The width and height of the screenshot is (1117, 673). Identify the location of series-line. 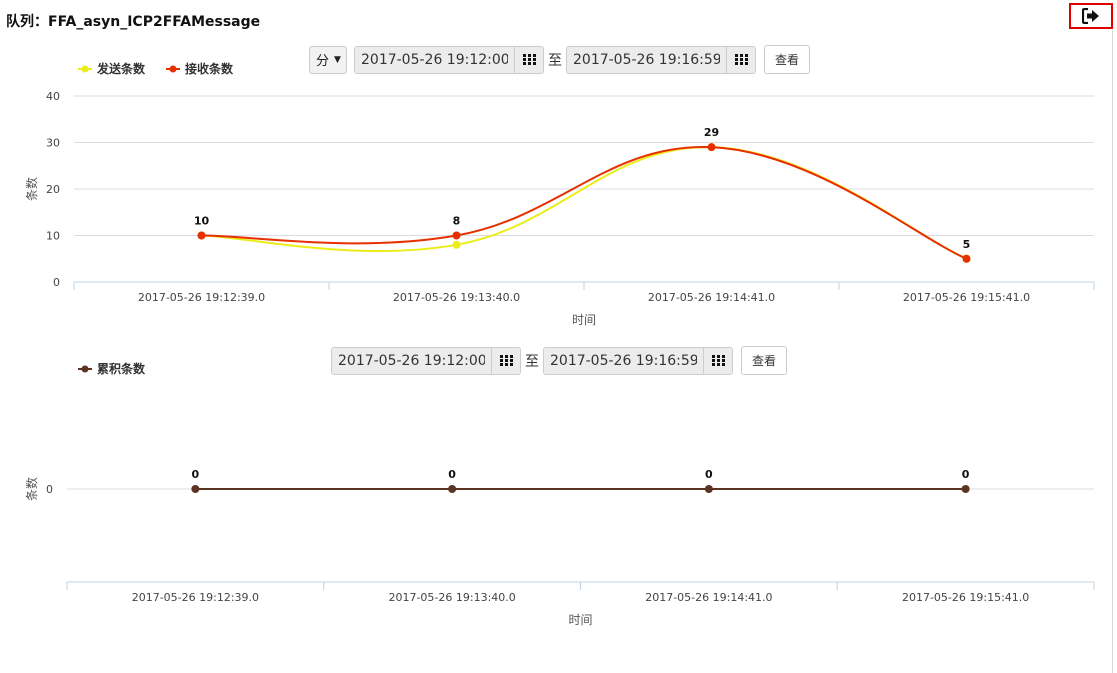
(584, 203).